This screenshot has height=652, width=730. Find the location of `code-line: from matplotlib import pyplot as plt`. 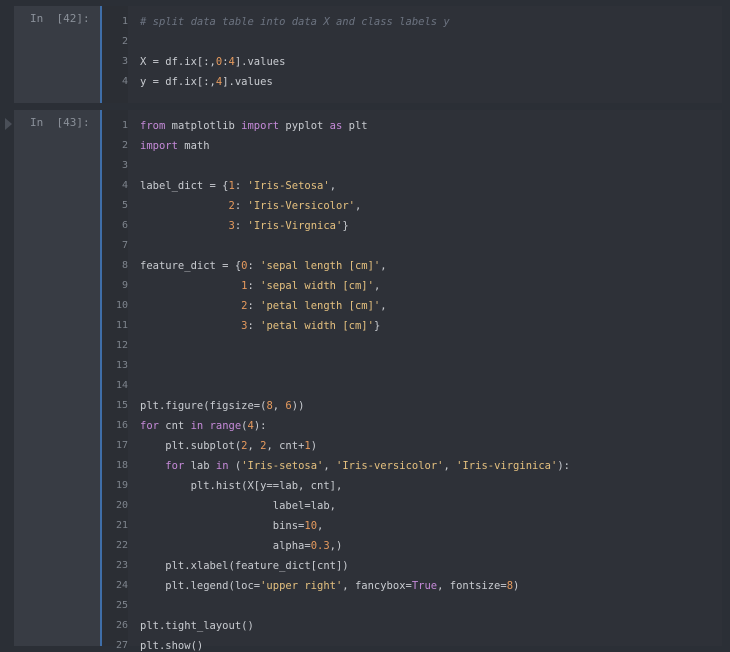

code-line: from matplotlib import pyplot as plt is located at coordinates (254, 126).